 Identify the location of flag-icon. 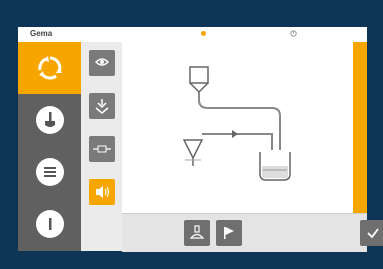
(229, 233).